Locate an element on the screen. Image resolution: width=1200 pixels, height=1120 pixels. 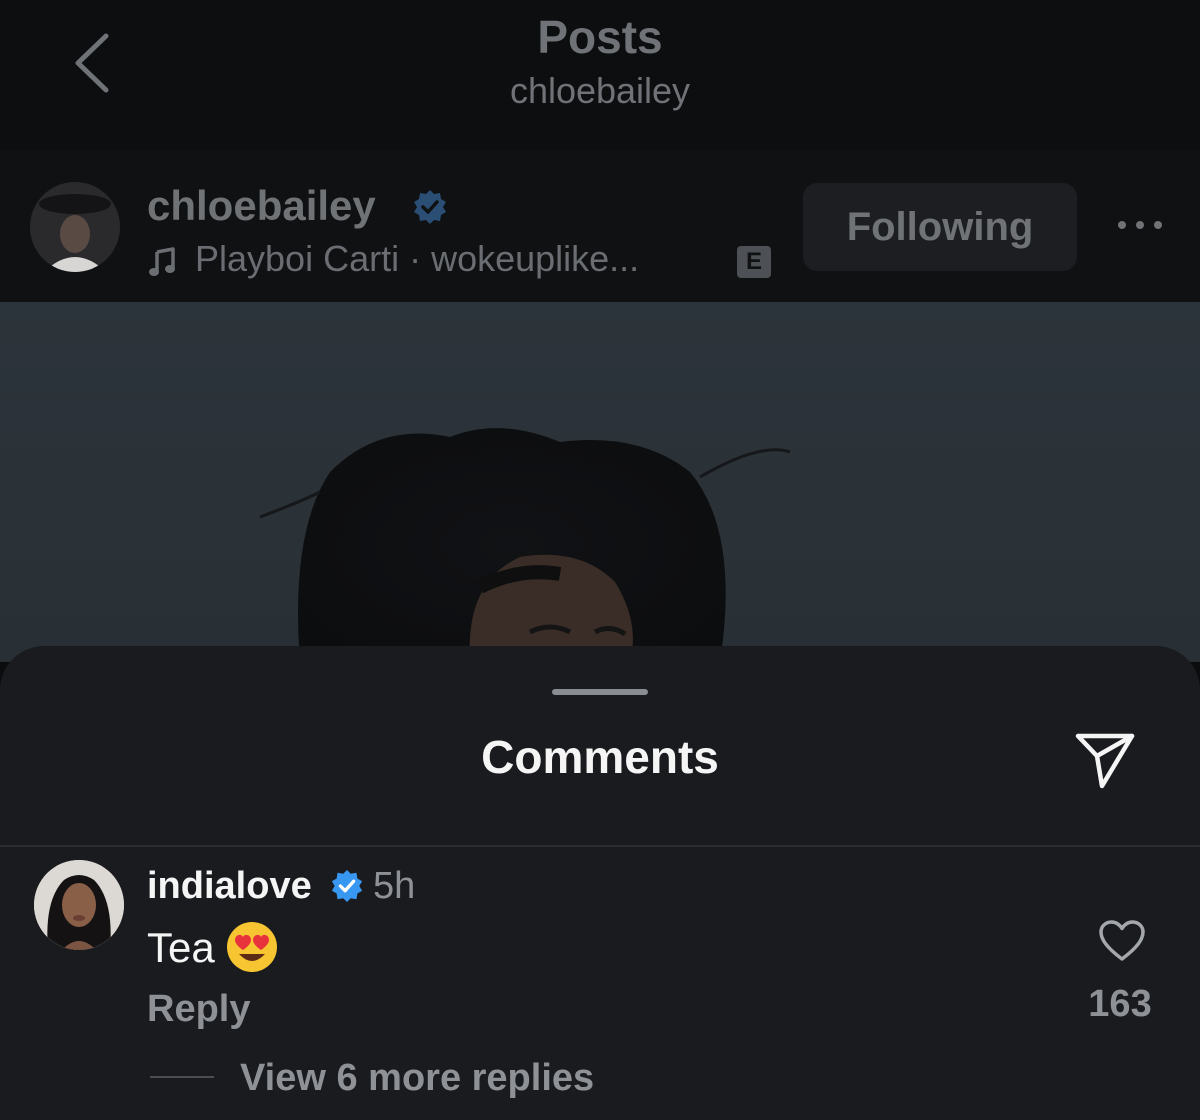
top-navigation-bar: Posts chloebailey is located at coordinates (600, 75).